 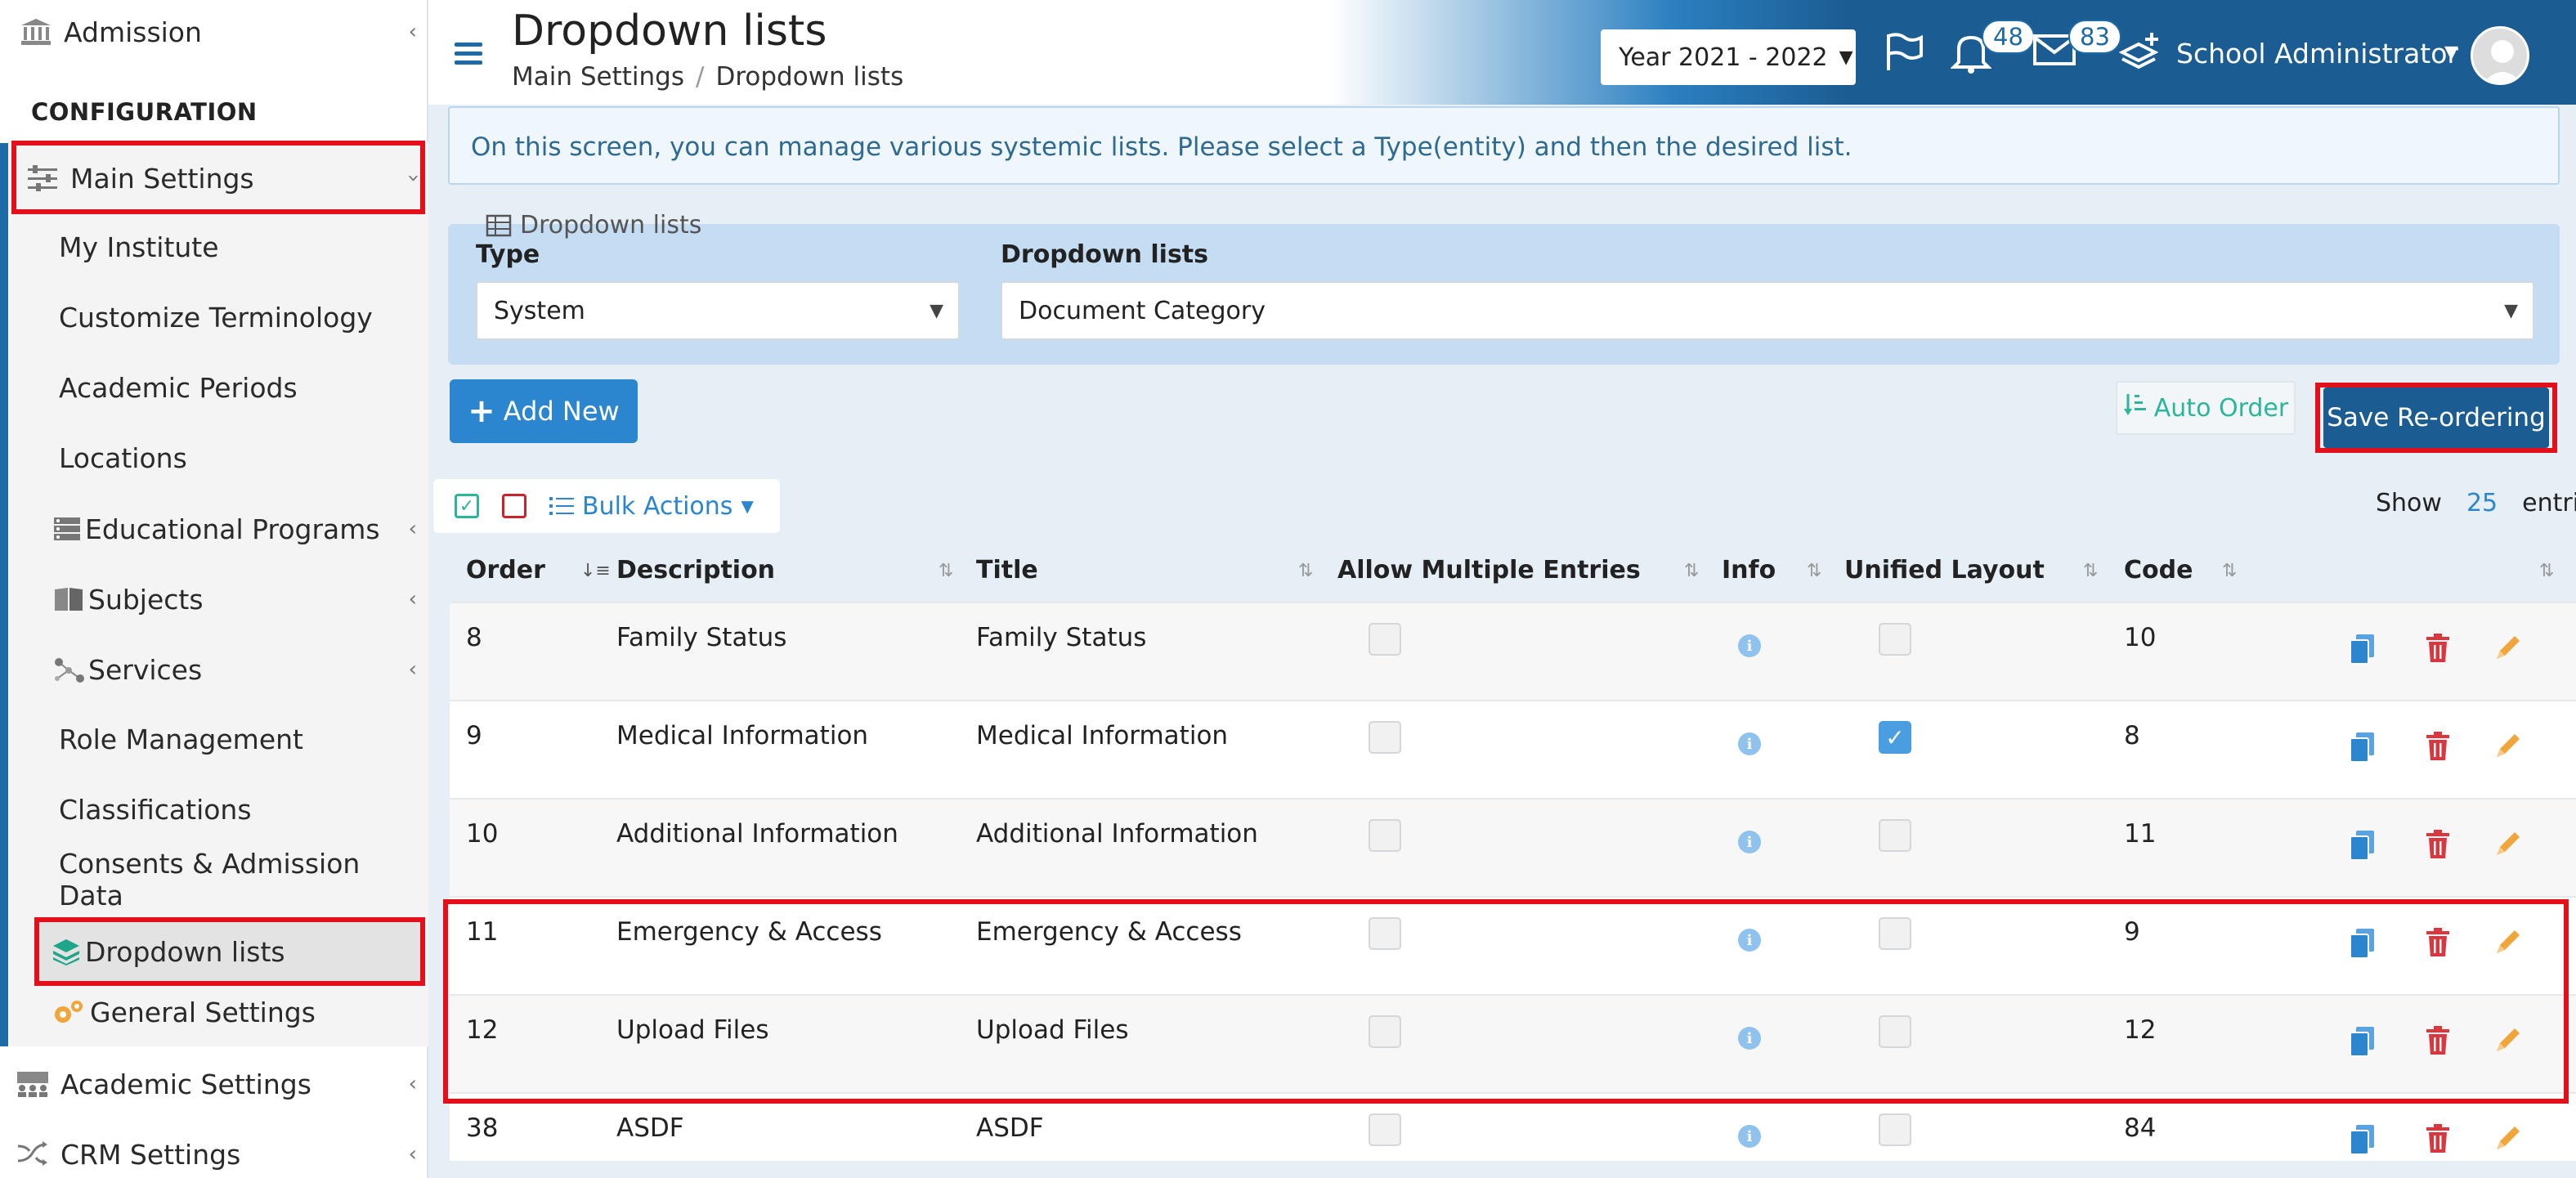 I want to click on sidebar-item-academic-settings: Academic Settings ‹, so click(x=214, y=1084).